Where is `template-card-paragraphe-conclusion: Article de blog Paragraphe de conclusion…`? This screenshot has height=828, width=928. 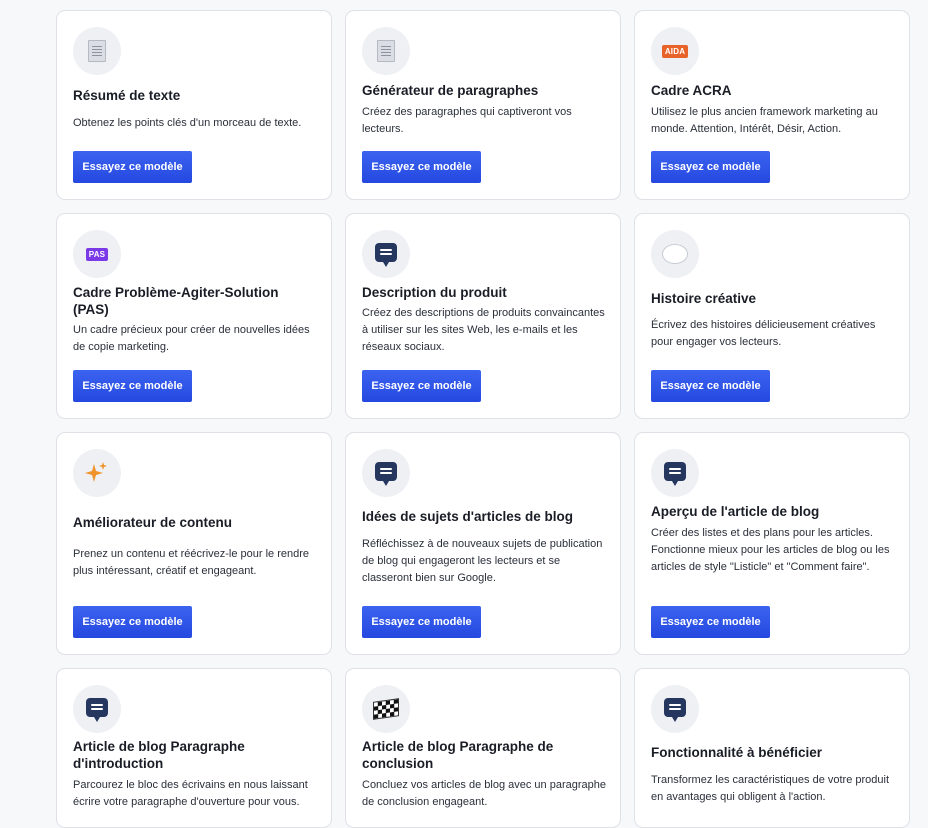 template-card-paragraphe-conclusion: Article de blog Paragraphe de conclusion… is located at coordinates (483, 748).